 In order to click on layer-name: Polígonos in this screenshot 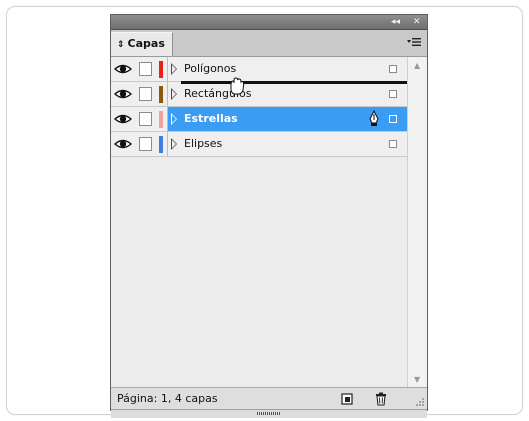, I will do `click(210, 69)`.